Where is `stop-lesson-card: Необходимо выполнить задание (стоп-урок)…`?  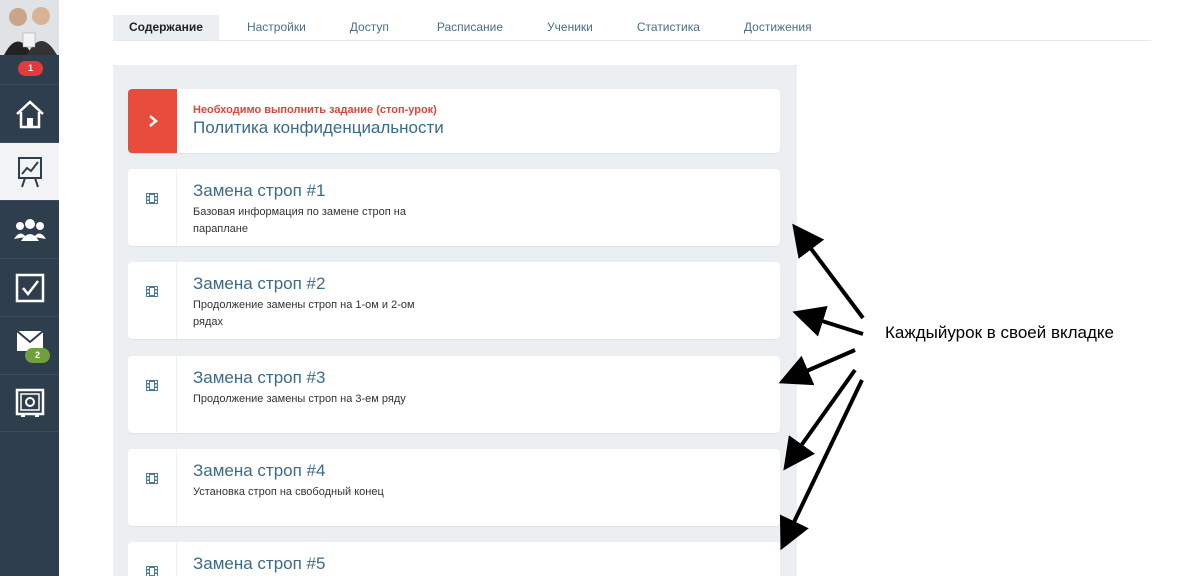
stop-lesson-card: Необходимо выполнить задание (стоп-урок)… is located at coordinates (454, 121).